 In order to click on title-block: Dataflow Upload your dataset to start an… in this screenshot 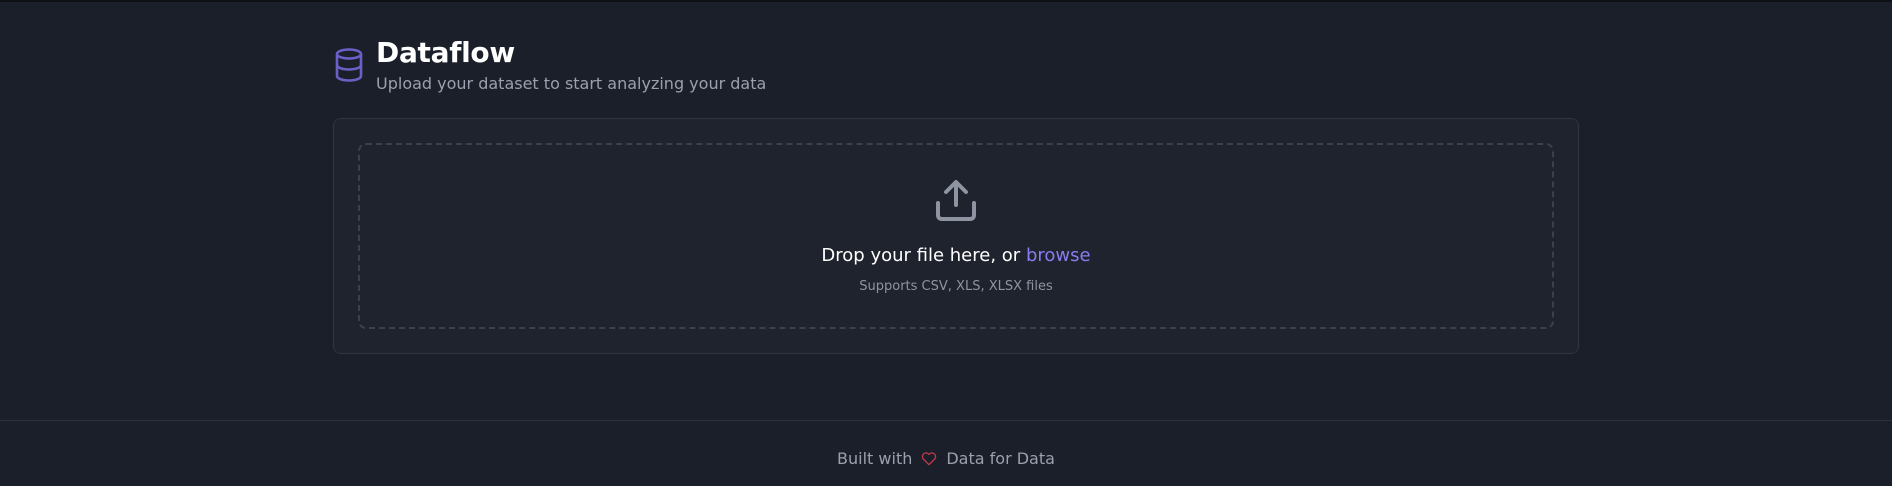, I will do `click(571, 65)`.